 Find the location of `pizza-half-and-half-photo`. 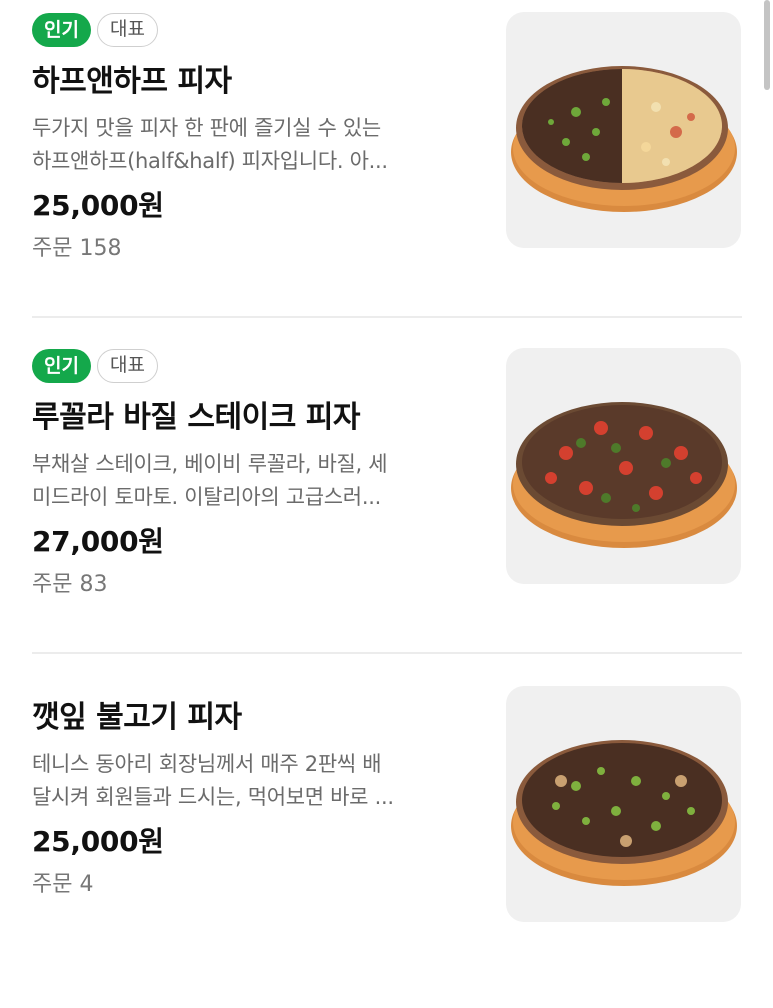

pizza-half-and-half-photo is located at coordinates (624, 139).